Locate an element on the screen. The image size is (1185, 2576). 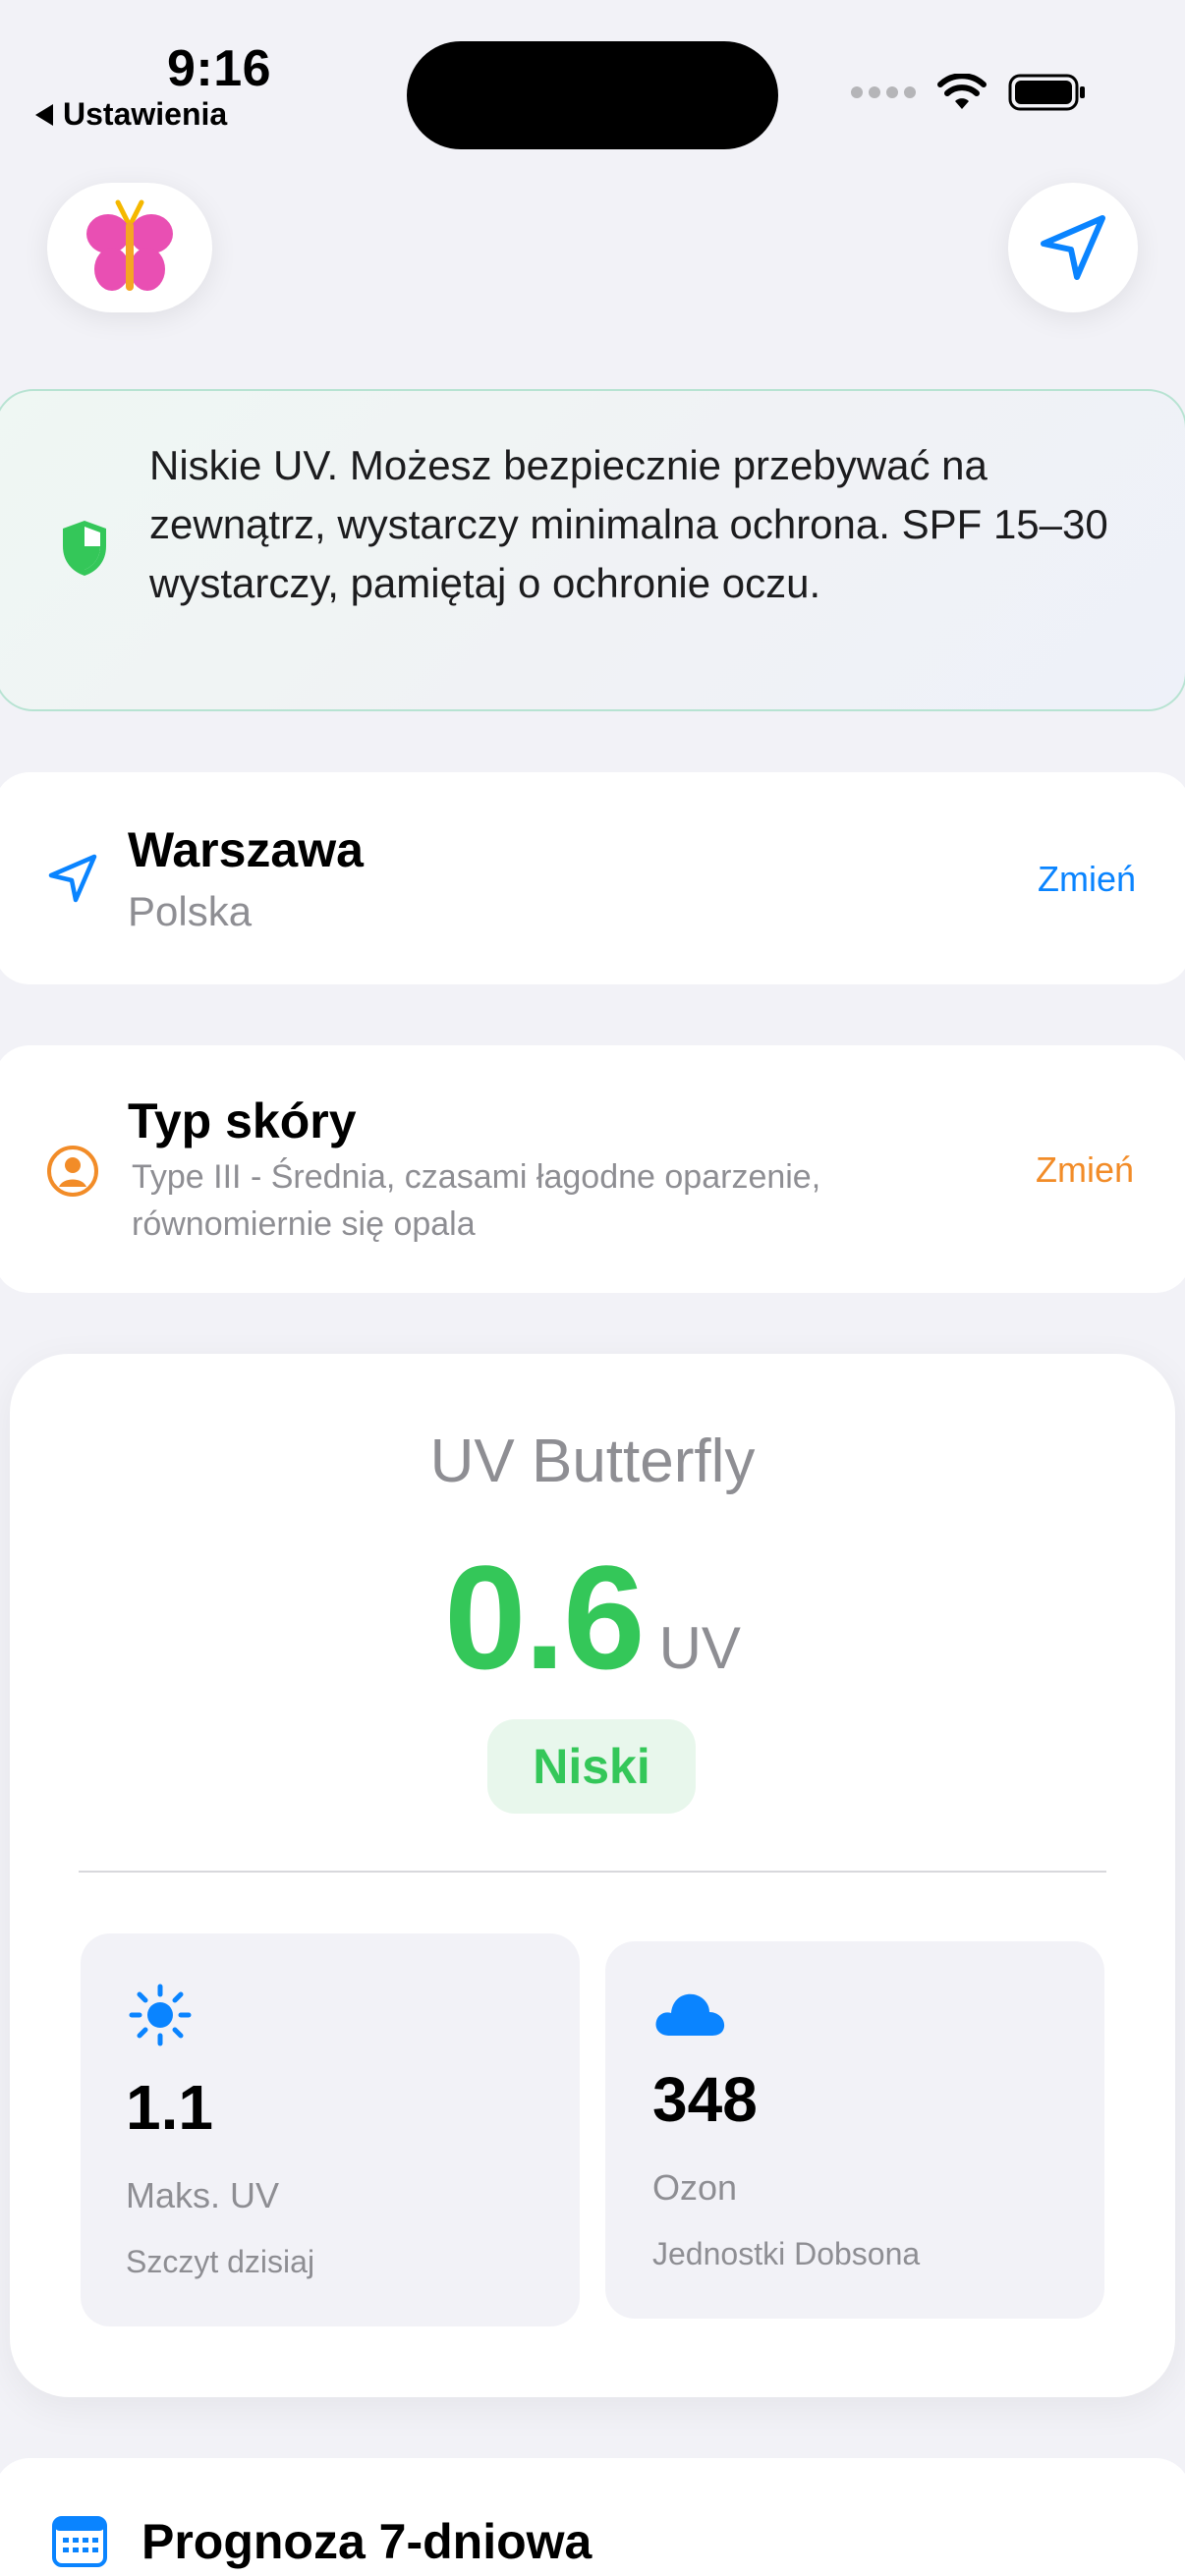
back-triangle-icon is located at coordinates (44, 114).